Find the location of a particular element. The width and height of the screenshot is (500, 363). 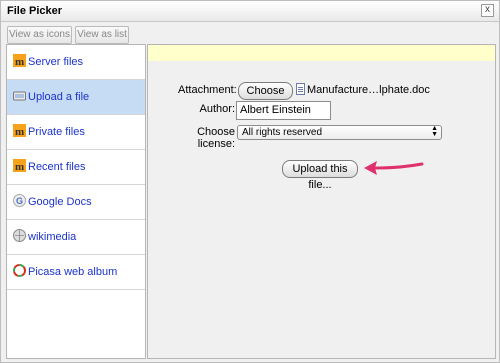

wikimedia-icon is located at coordinates (19, 235).